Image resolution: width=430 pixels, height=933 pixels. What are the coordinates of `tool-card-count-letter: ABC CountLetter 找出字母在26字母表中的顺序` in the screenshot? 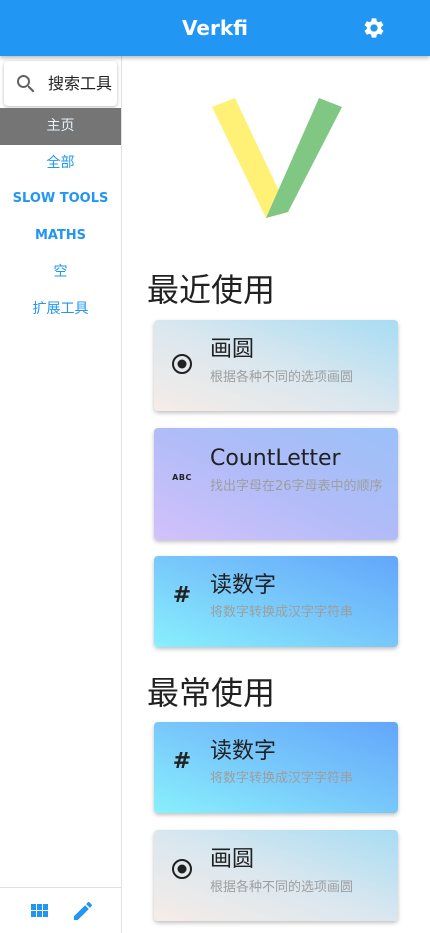 It's located at (276, 484).